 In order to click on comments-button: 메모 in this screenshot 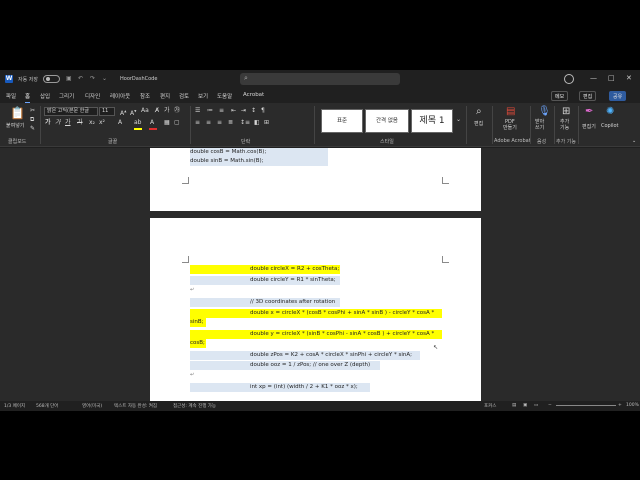, I will do `click(560, 96)`.